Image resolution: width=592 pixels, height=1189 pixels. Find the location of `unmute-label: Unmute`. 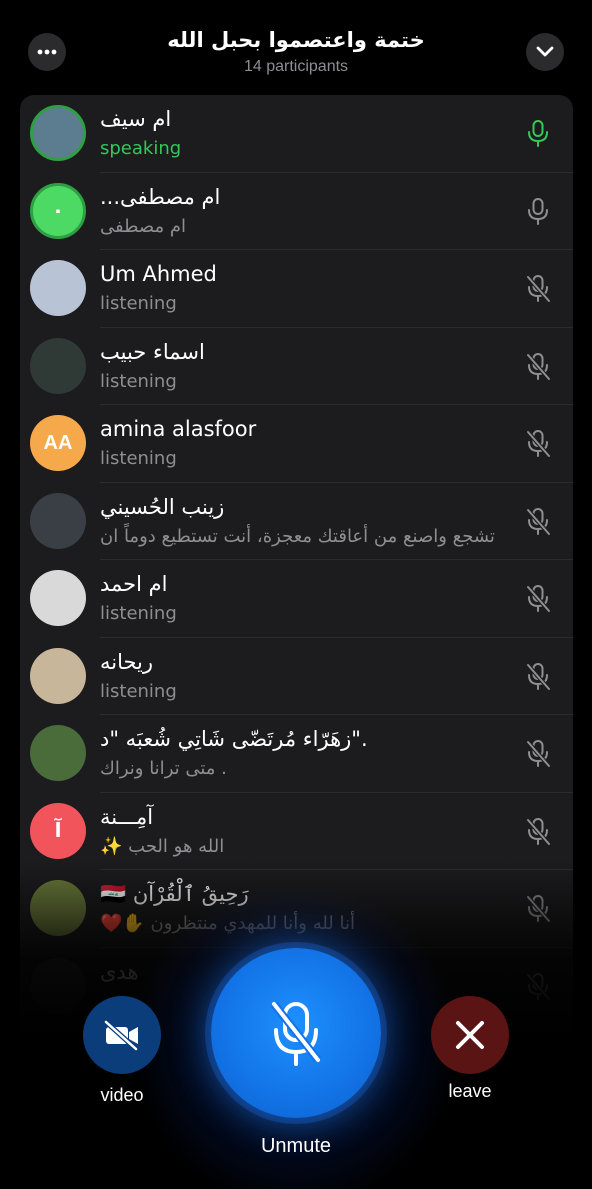

unmute-label: Unmute is located at coordinates (296, 1146).